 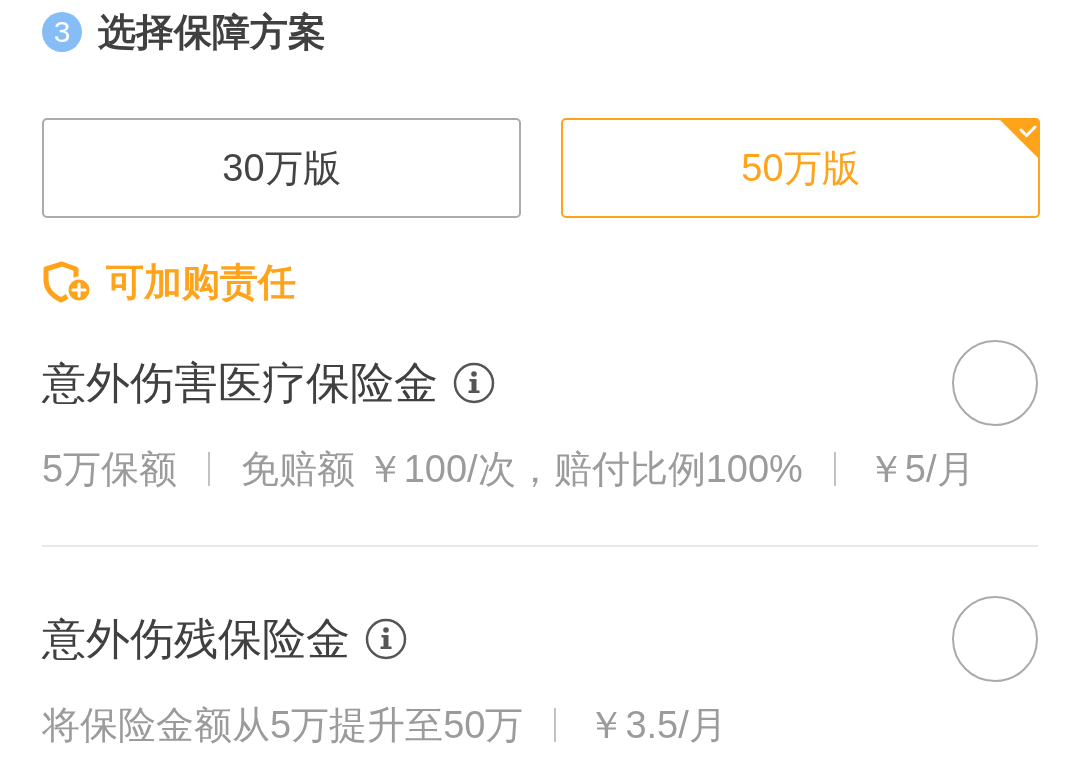 What do you see at coordinates (196, 639) in the screenshot?
I see `coverage-title: 意外伤残保险金` at bounding box center [196, 639].